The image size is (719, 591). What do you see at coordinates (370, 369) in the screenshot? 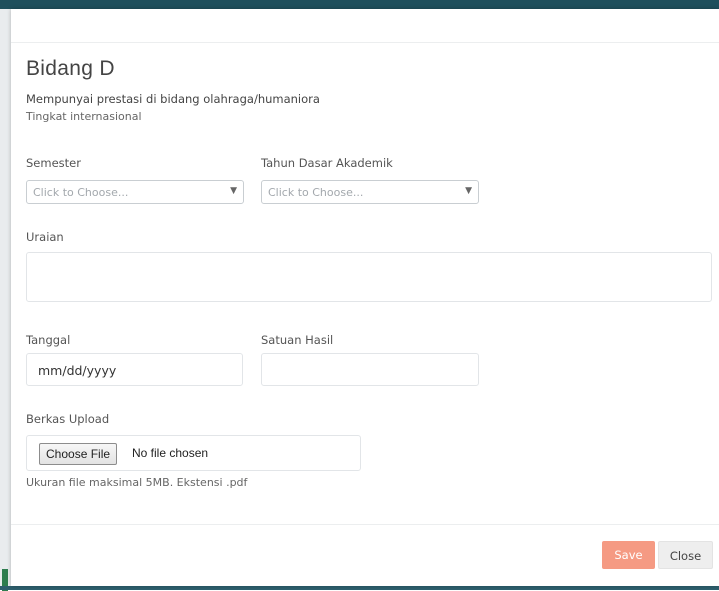
I see `satuan-hasil-input` at bounding box center [370, 369].